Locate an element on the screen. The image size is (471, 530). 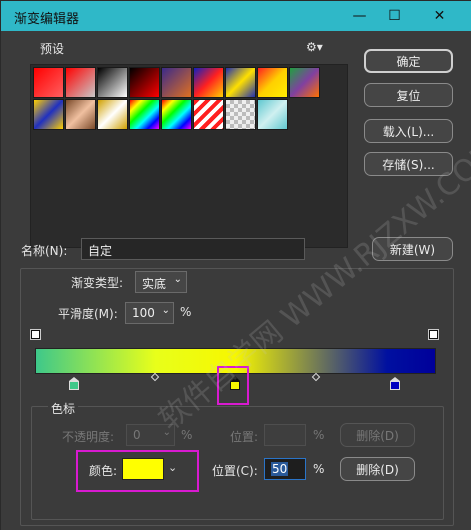
name-label: 名称(N): is located at coordinates (44, 251).